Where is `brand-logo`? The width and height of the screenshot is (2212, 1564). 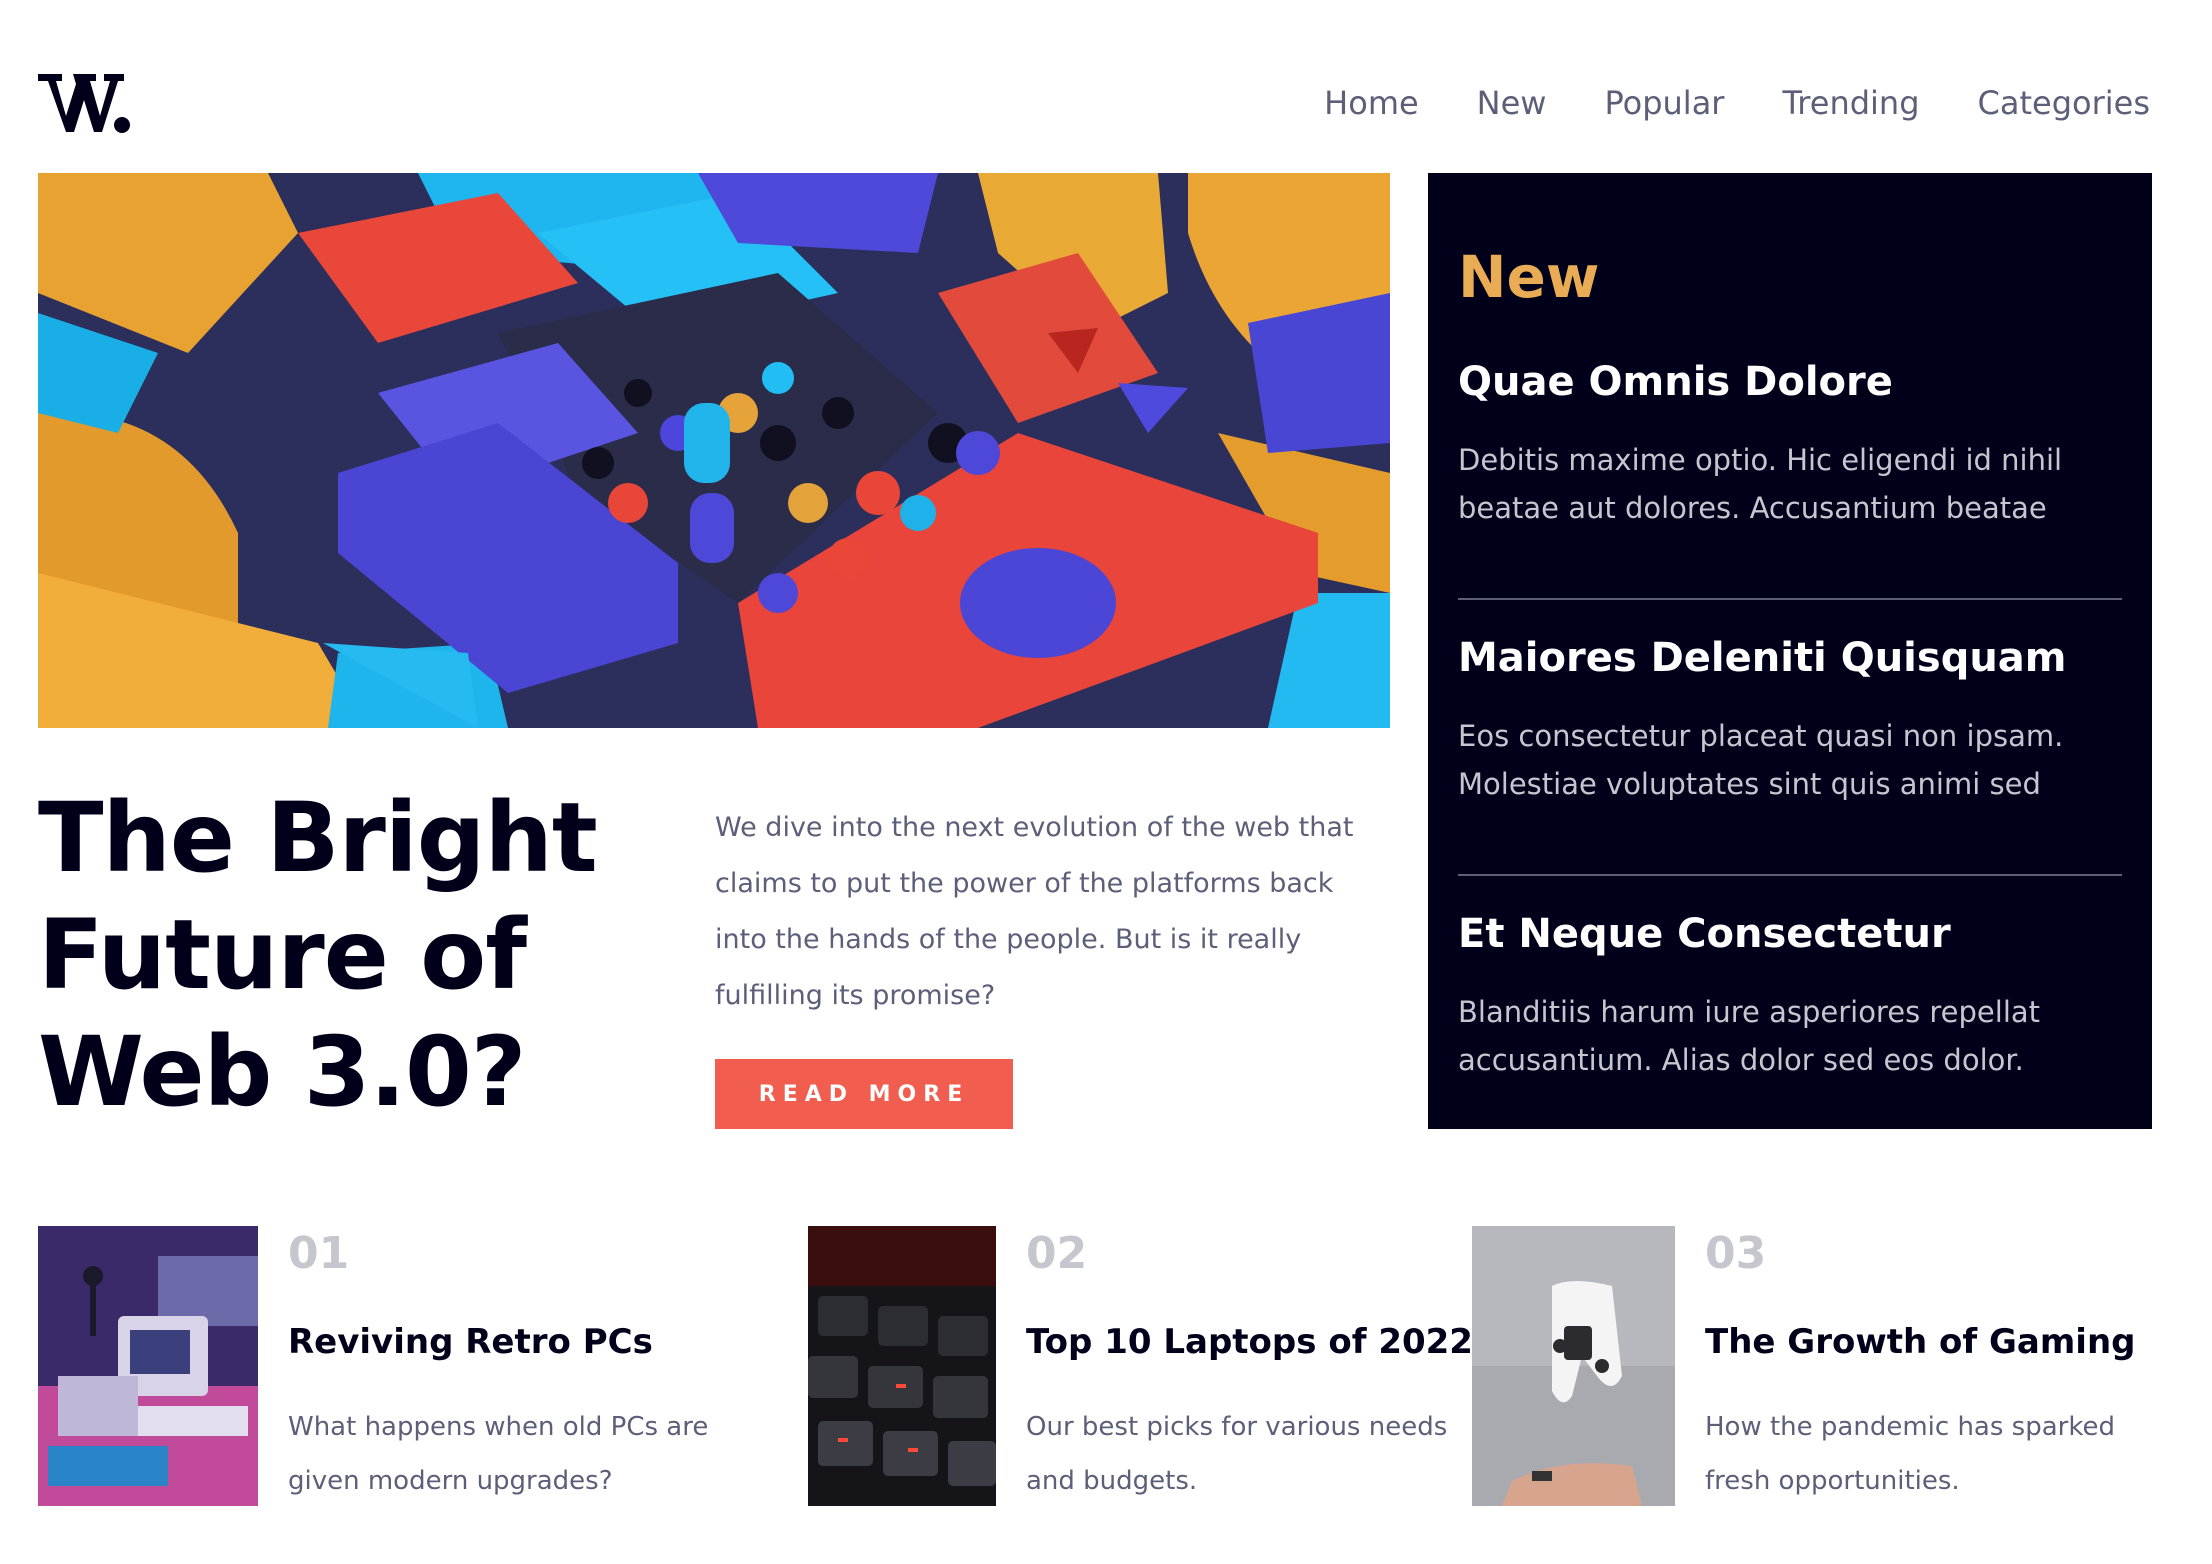
brand-logo is located at coordinates (84, 103).